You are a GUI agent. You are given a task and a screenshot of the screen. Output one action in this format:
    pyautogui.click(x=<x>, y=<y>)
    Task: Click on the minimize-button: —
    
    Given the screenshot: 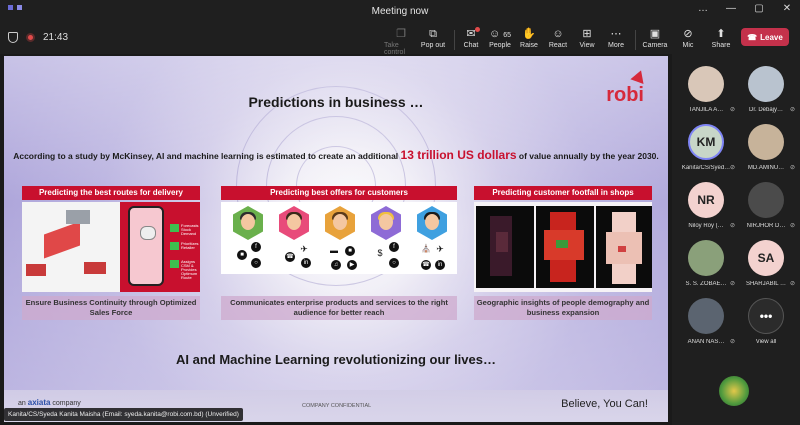 What is the action you would take?
    pyautogui.click(x=731, y=8)
    